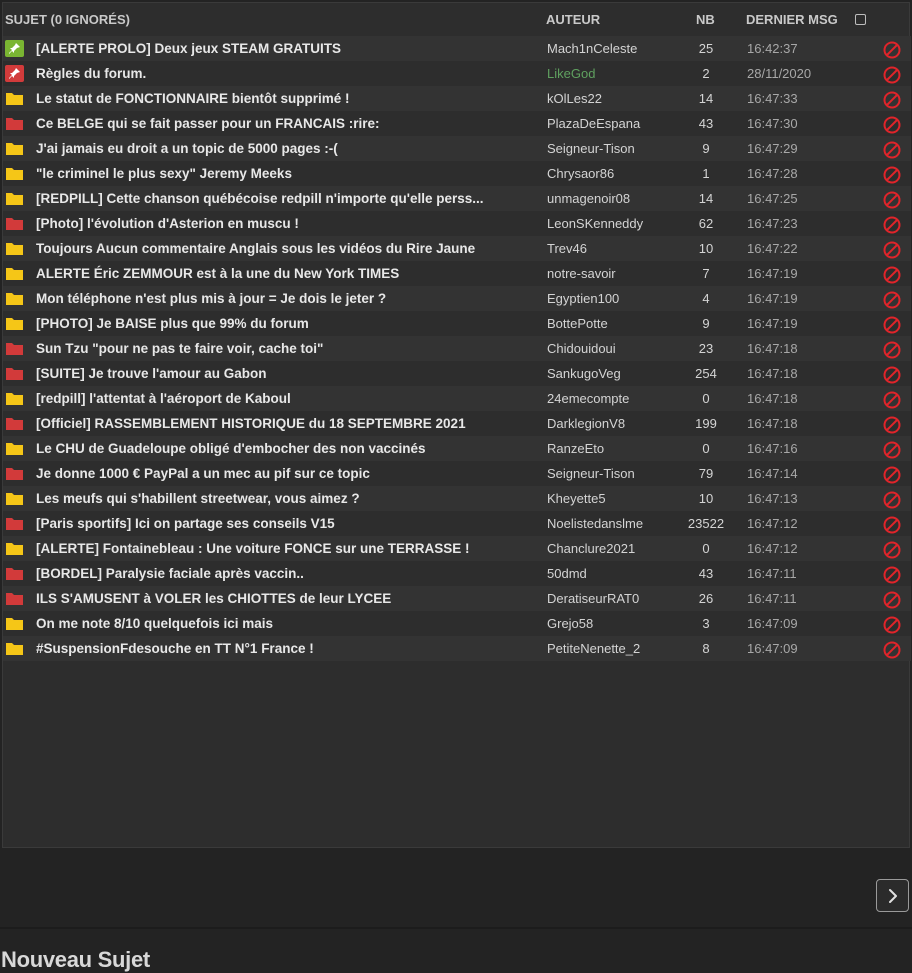 The image size is (912, 973). I want to click on topic-title-link: [ALERTE PROLO] Deux jeux STEAM GRATUITS, so click(275, 48).